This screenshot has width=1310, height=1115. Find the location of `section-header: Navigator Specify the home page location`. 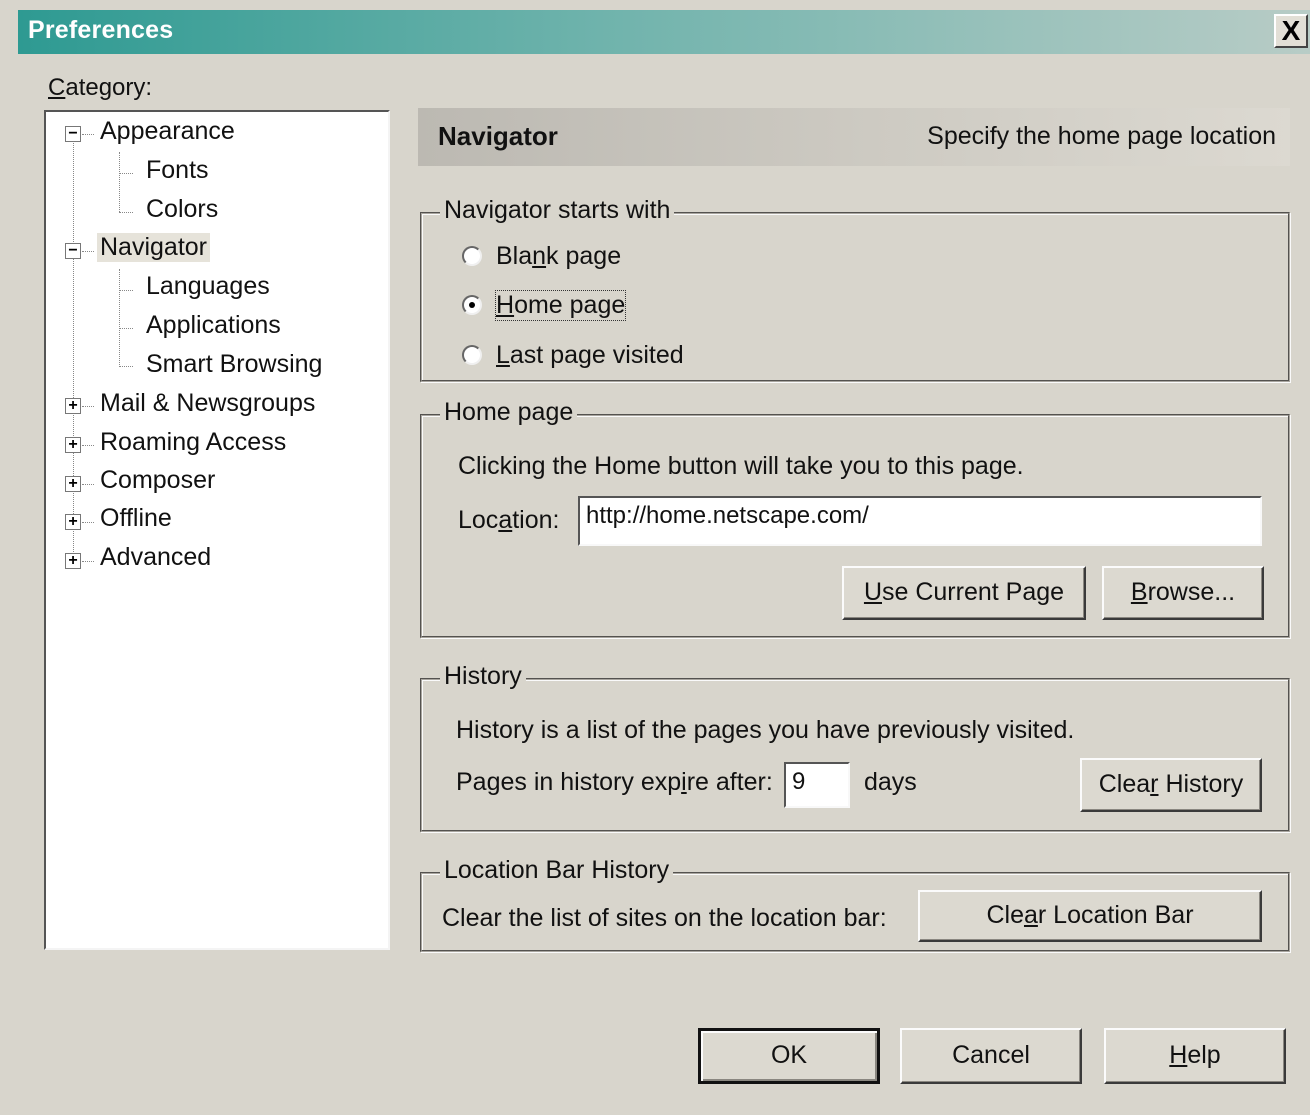

section-header: Navigator Specify the home page location is located at coordinates (854, 137).